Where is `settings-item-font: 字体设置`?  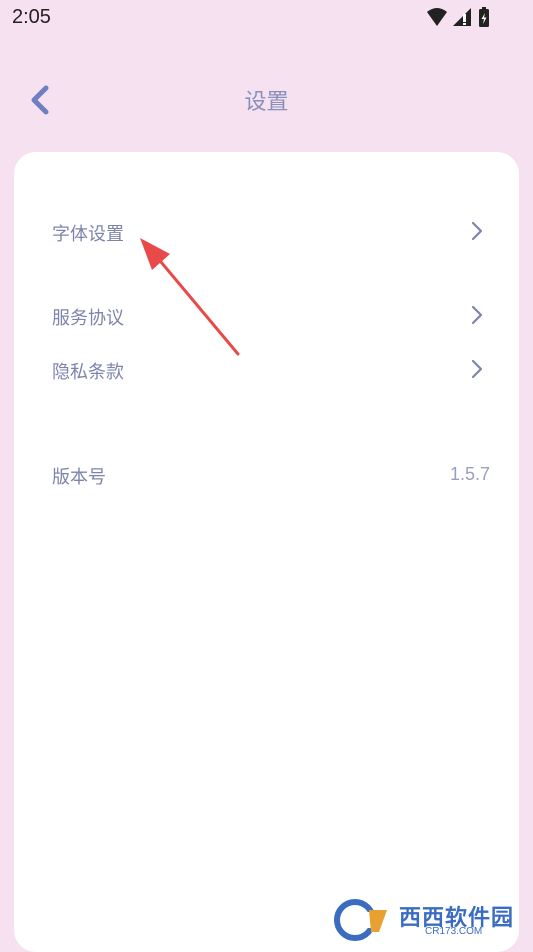
settings-item-font: 字体设置 is located at coordinates (267, 232).